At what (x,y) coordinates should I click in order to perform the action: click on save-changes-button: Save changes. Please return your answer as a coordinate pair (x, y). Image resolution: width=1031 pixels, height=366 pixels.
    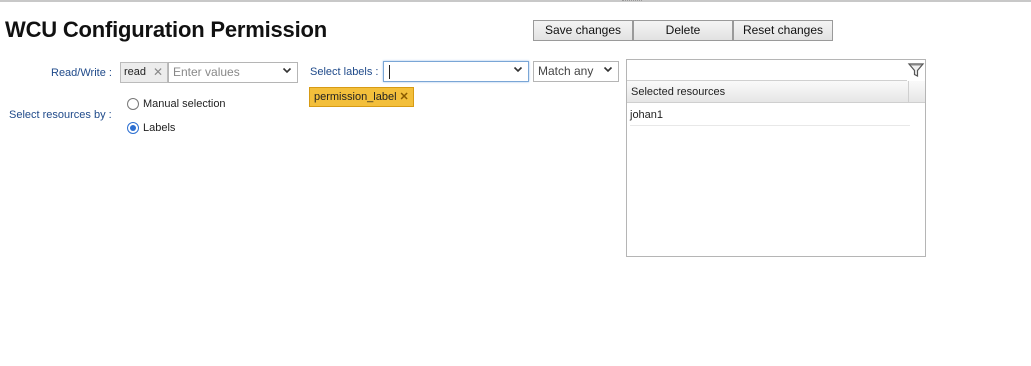
    Looking at the image, I should click on (583, 30).